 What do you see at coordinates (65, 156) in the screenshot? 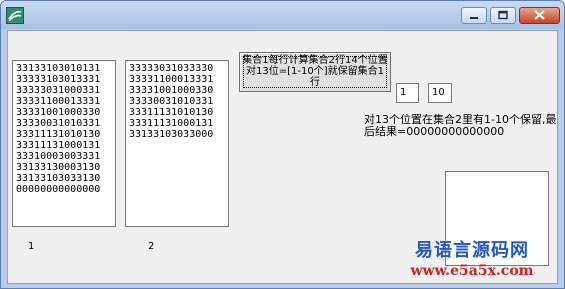
I see `list-item: 33310003003331` at bounding box center [65, 156].